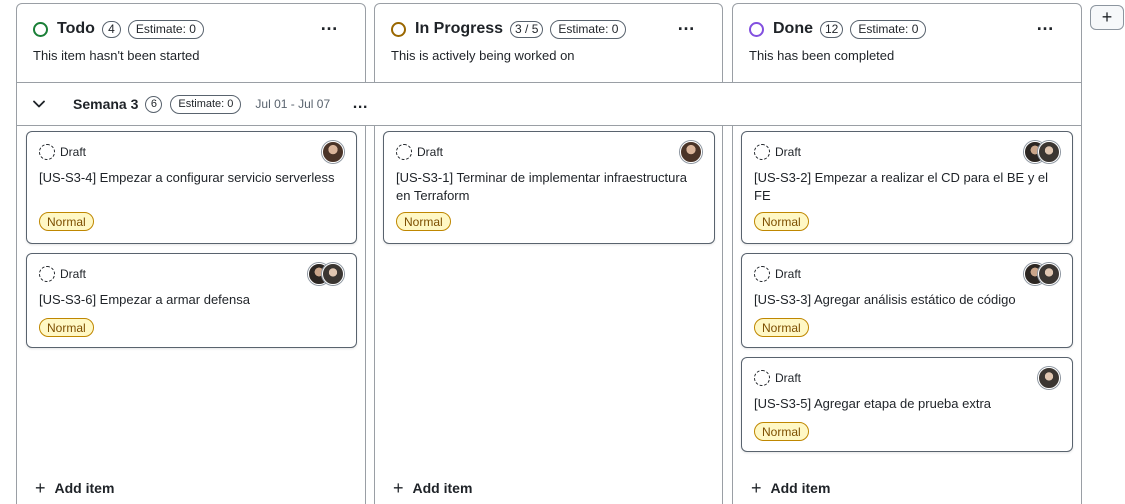 The height and width of the screenshot is (504, 1125). I want to click on item-count-badge: 4, so click(111, 29).